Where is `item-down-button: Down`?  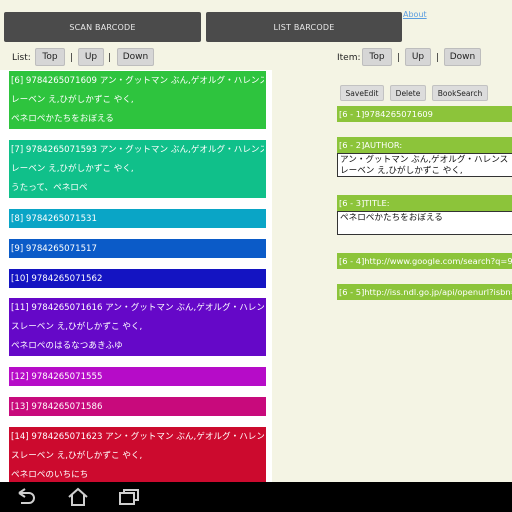 item-down-button: Down is located at coordinates (462, 57).